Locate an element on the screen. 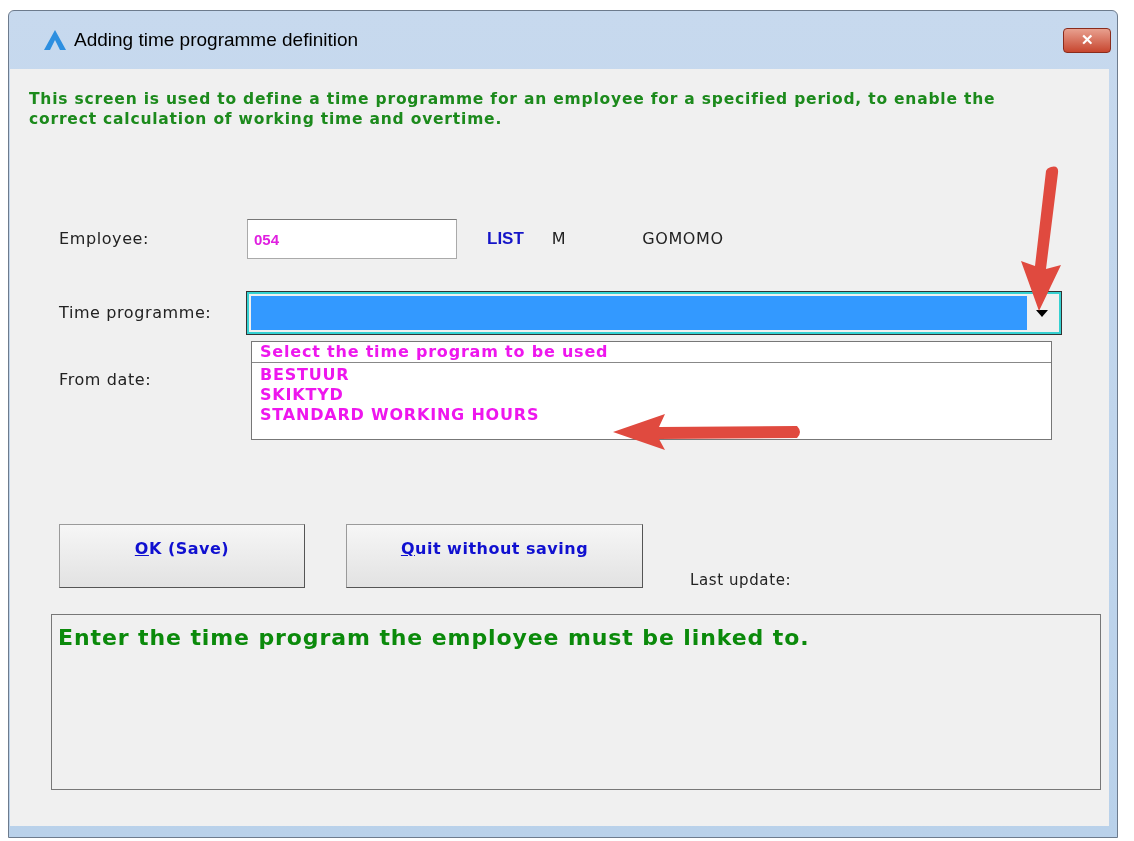 The image size is (1134, 841). message-text: Enter the time program the employee must be linked to. is located at coordinates (434, 638).